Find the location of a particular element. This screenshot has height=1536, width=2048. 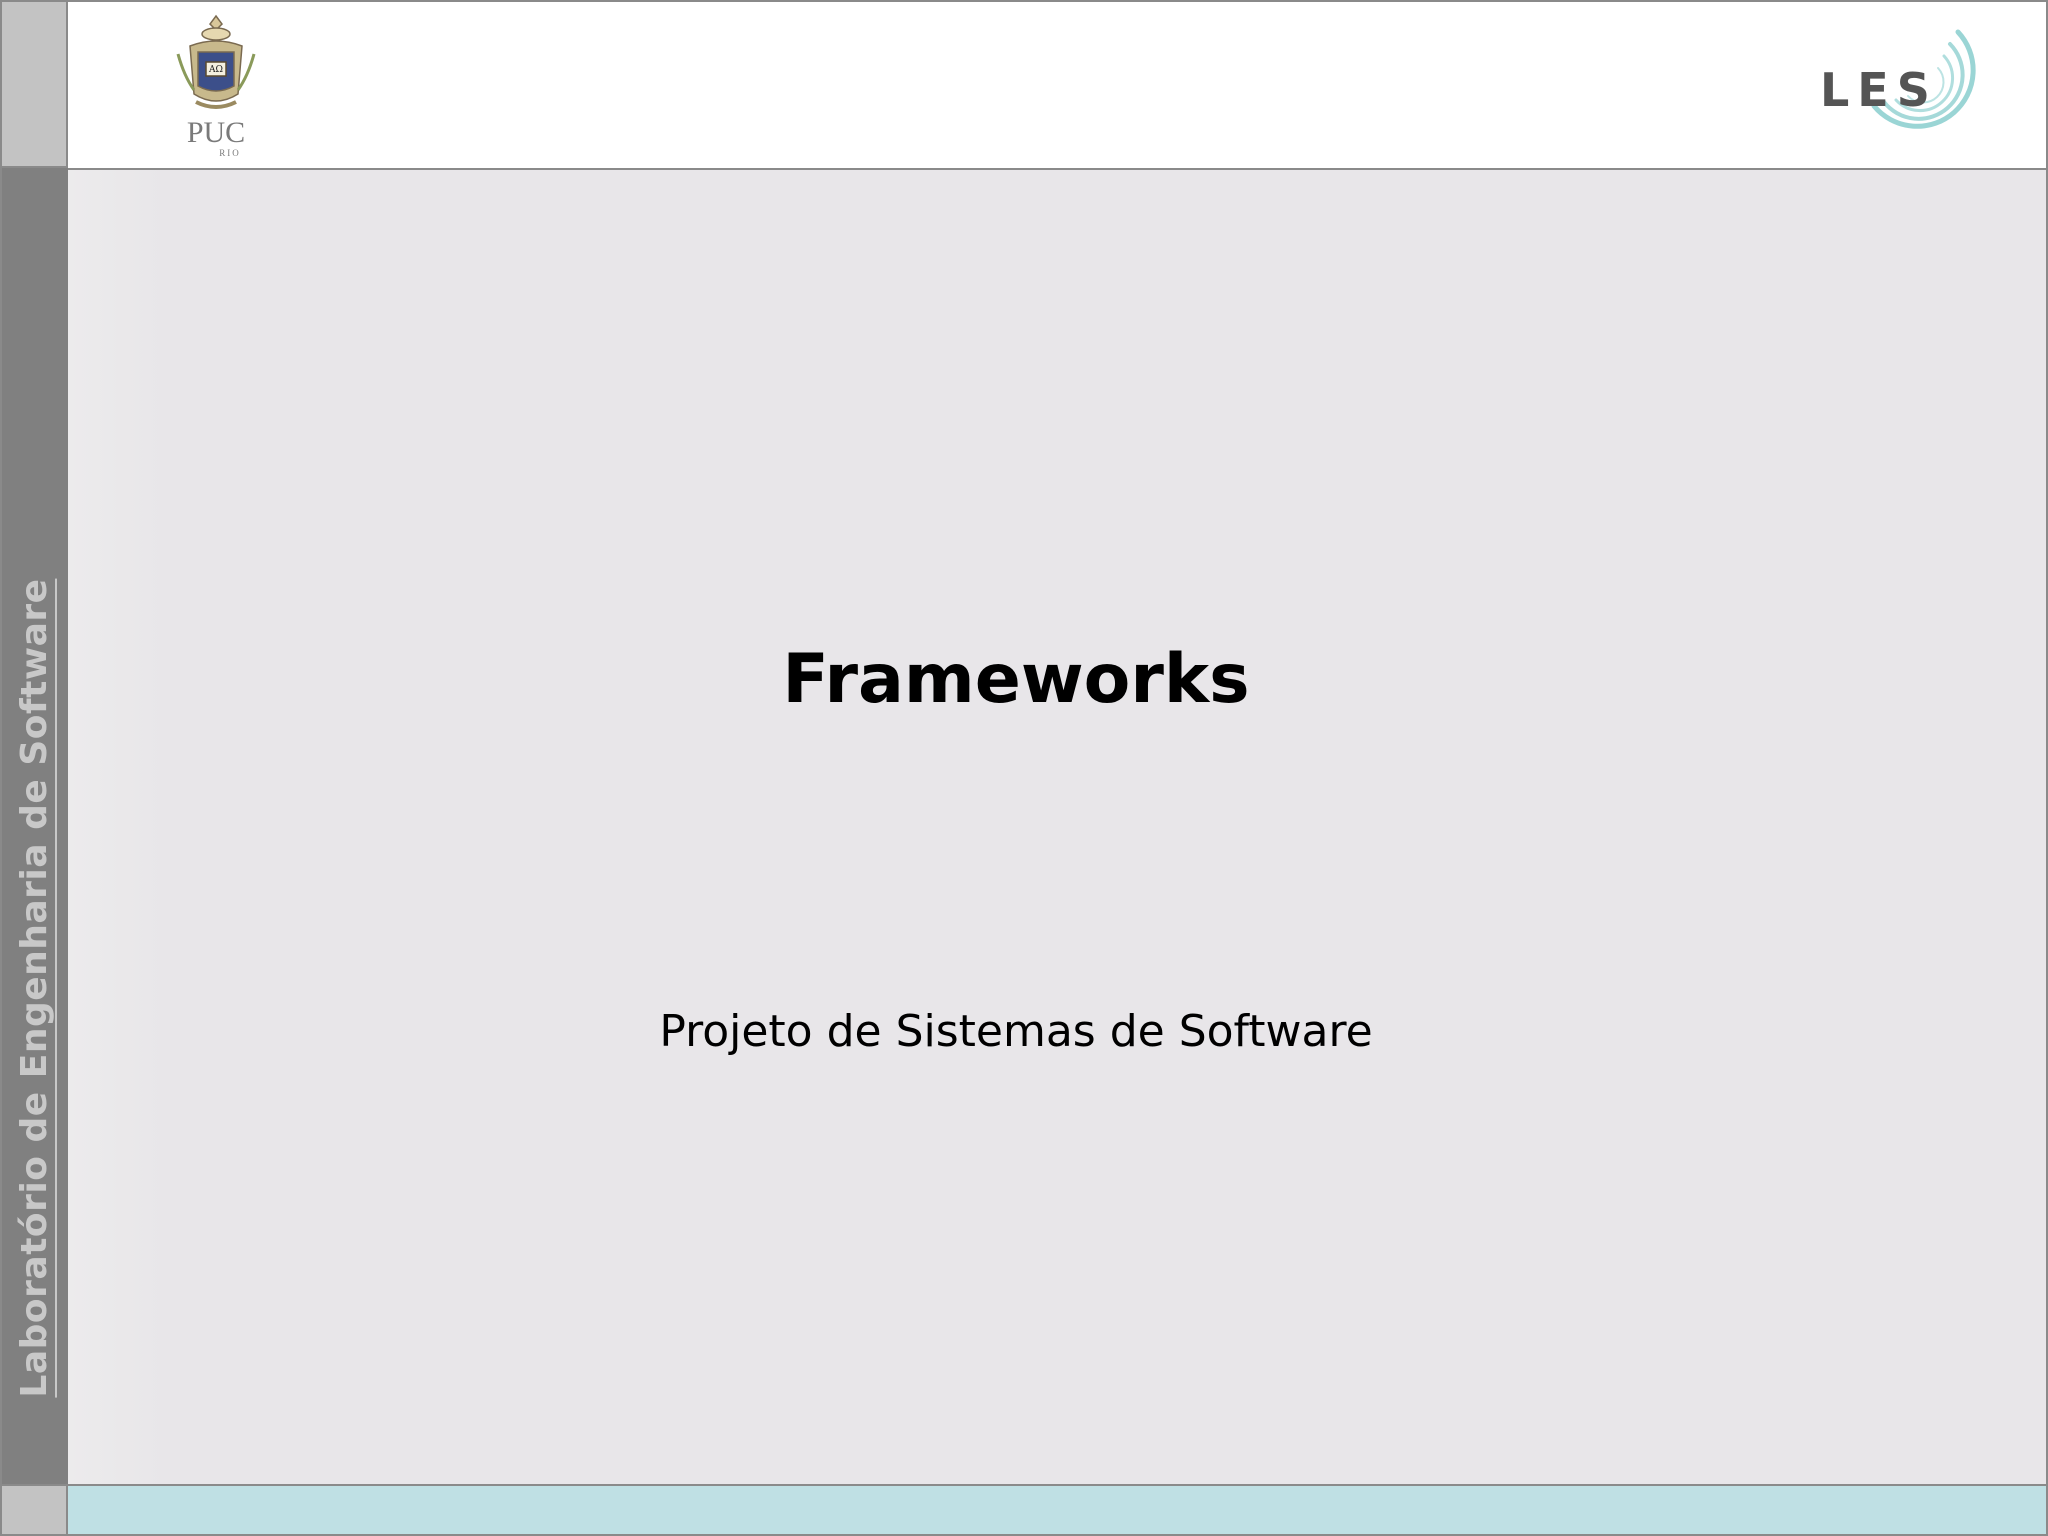

sidebar: Laboratório de Engenharia de Software is located at coordinates (34, 826).